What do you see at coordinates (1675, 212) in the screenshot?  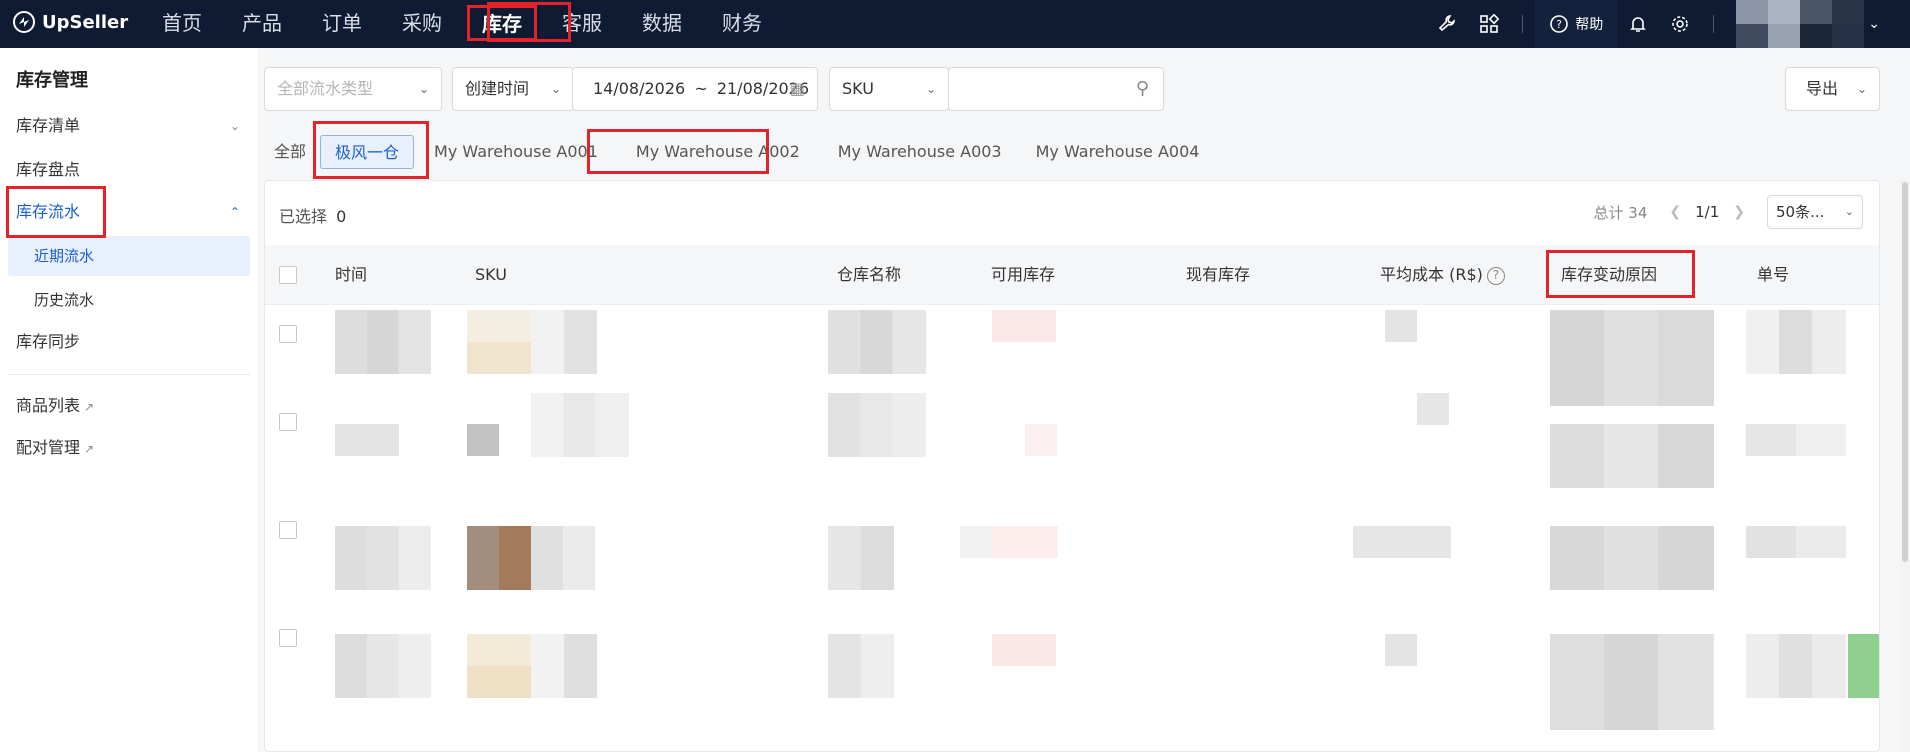 I see `prev-page-icon: ❮` at bounding box center [1675, 212].